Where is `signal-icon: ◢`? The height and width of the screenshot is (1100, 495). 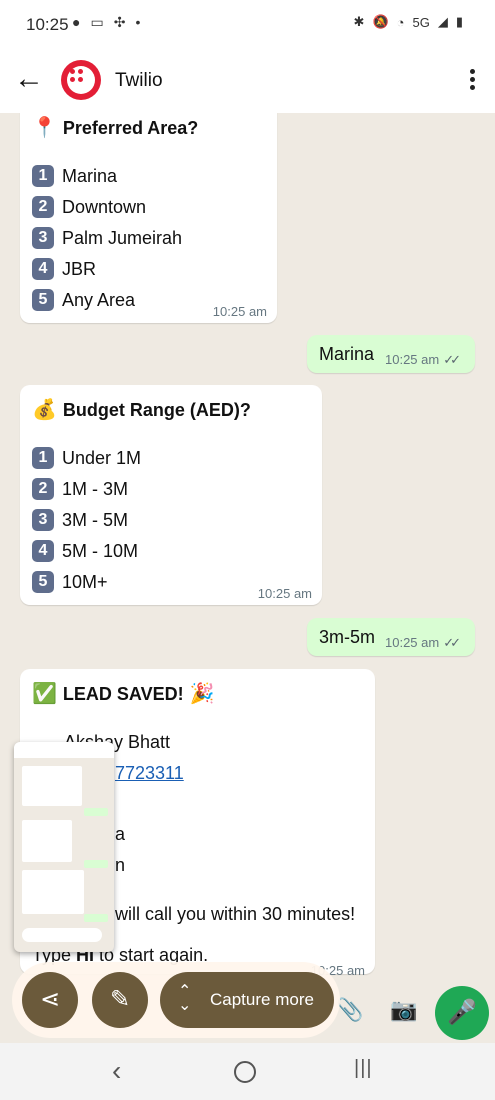
signal-icon: ◢ is located at coordinates (442, 21).